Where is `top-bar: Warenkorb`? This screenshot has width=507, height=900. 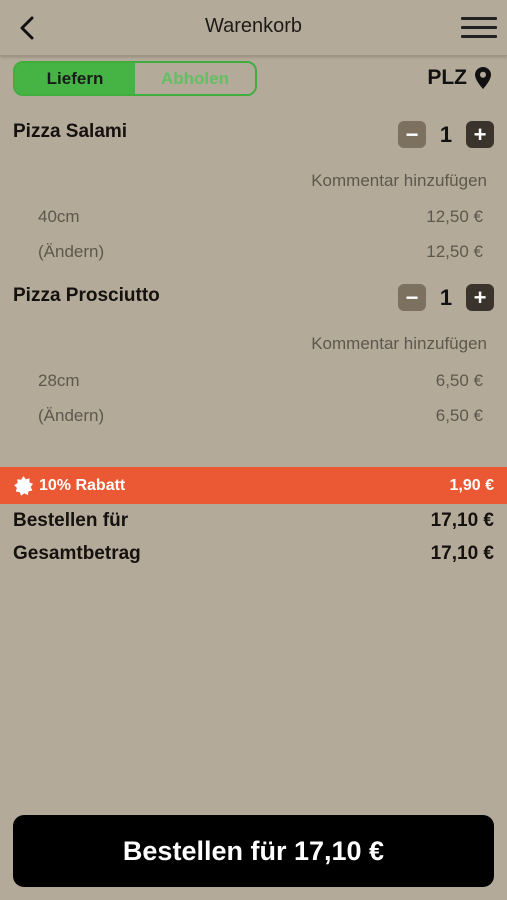
top-bar: Warenkorb is located at coordinates (253, 28).